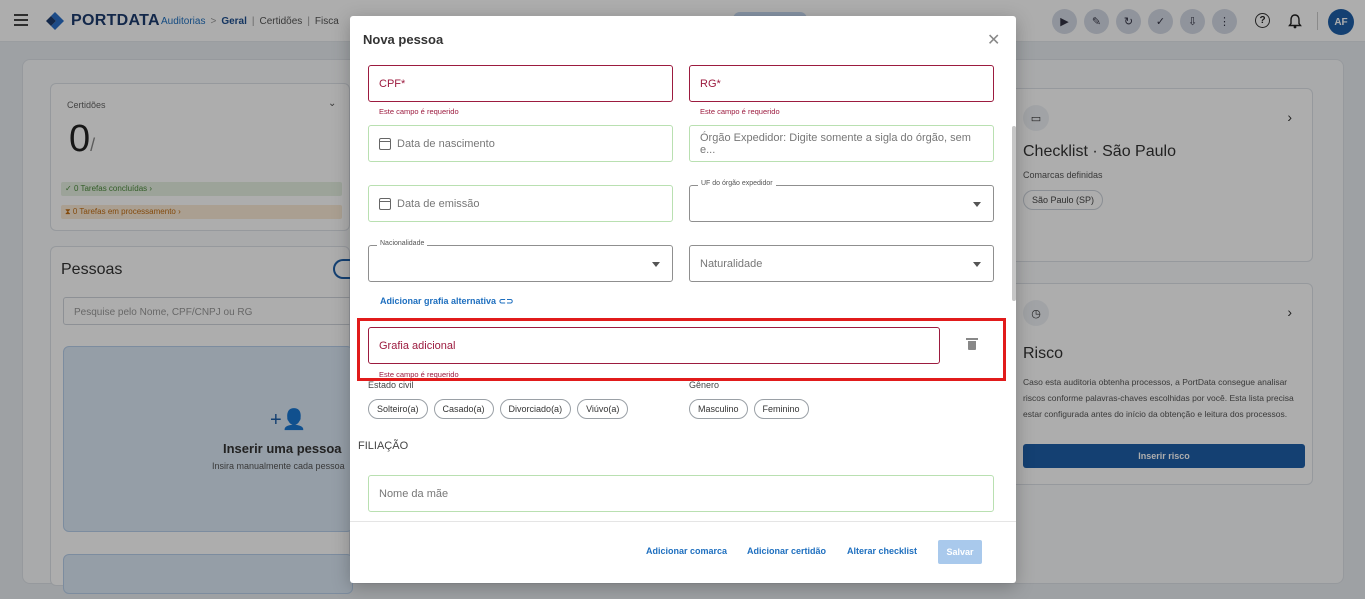 The height and width of the screenshot is (599, 1365). I want to click on footer-divider, so click(683, 521).